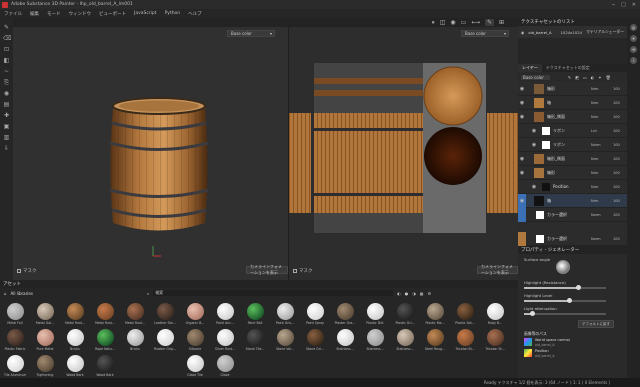  What do you see at coordinates (613, 5) in the screenshot?
I see `minimize-icon: ─` at bounding box center [613, 5].